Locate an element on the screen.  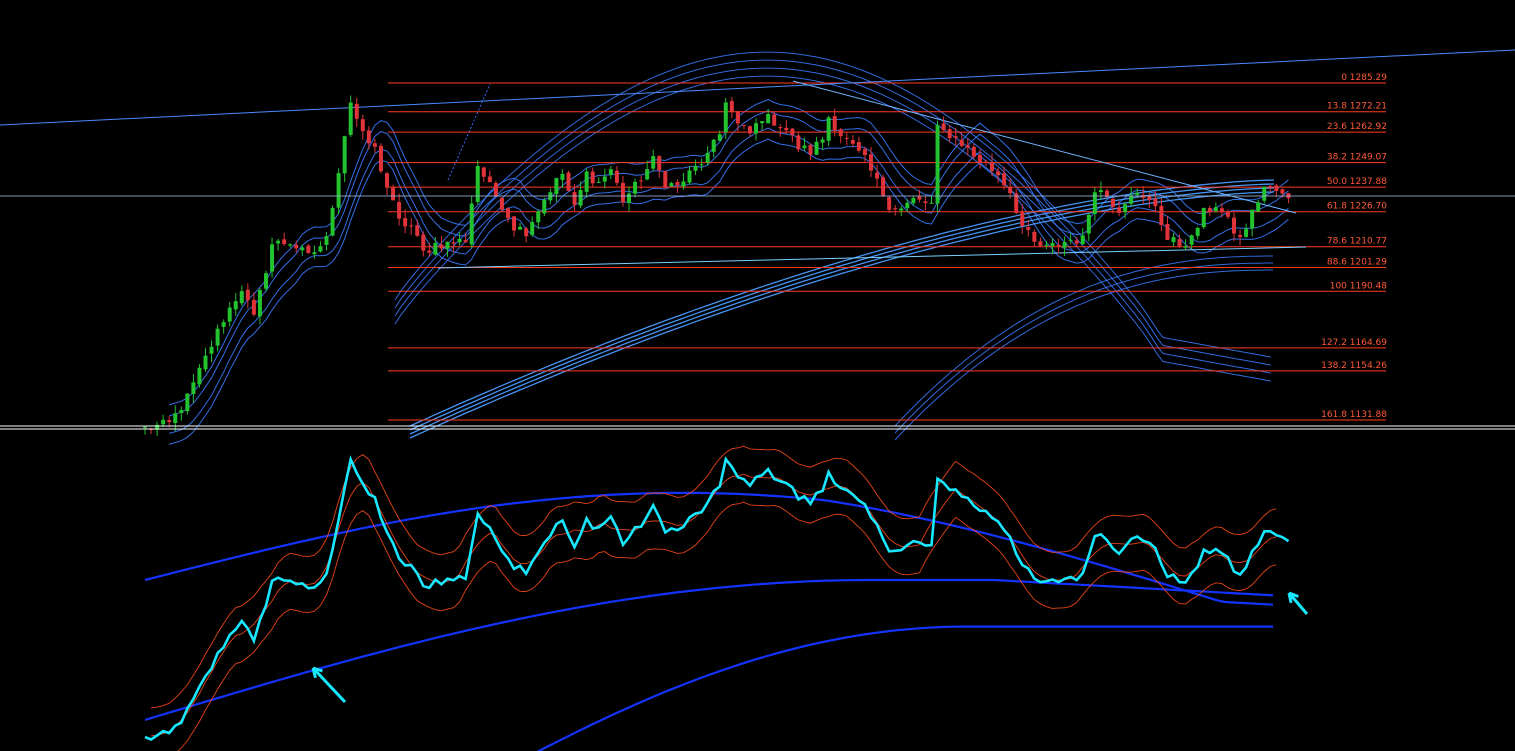
fib-level-label-1: 13.8 1272.21 is located at coordinates (1357, 107).